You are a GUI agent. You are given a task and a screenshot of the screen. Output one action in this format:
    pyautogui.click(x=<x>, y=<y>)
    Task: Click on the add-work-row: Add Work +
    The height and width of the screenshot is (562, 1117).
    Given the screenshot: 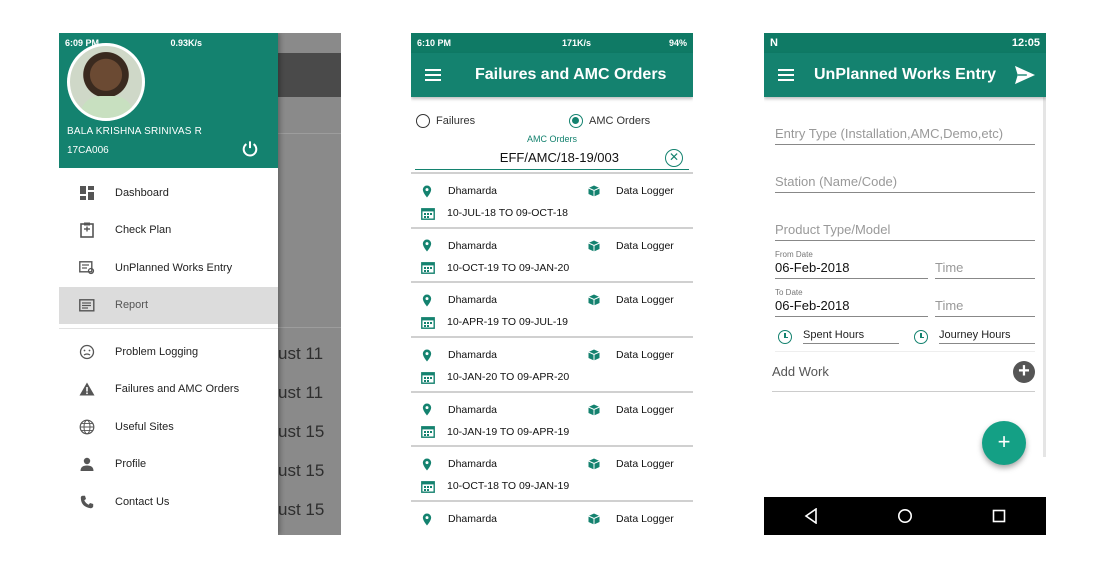 What is the action you would take?
    pyautogui.click(x=903, y=372)
    